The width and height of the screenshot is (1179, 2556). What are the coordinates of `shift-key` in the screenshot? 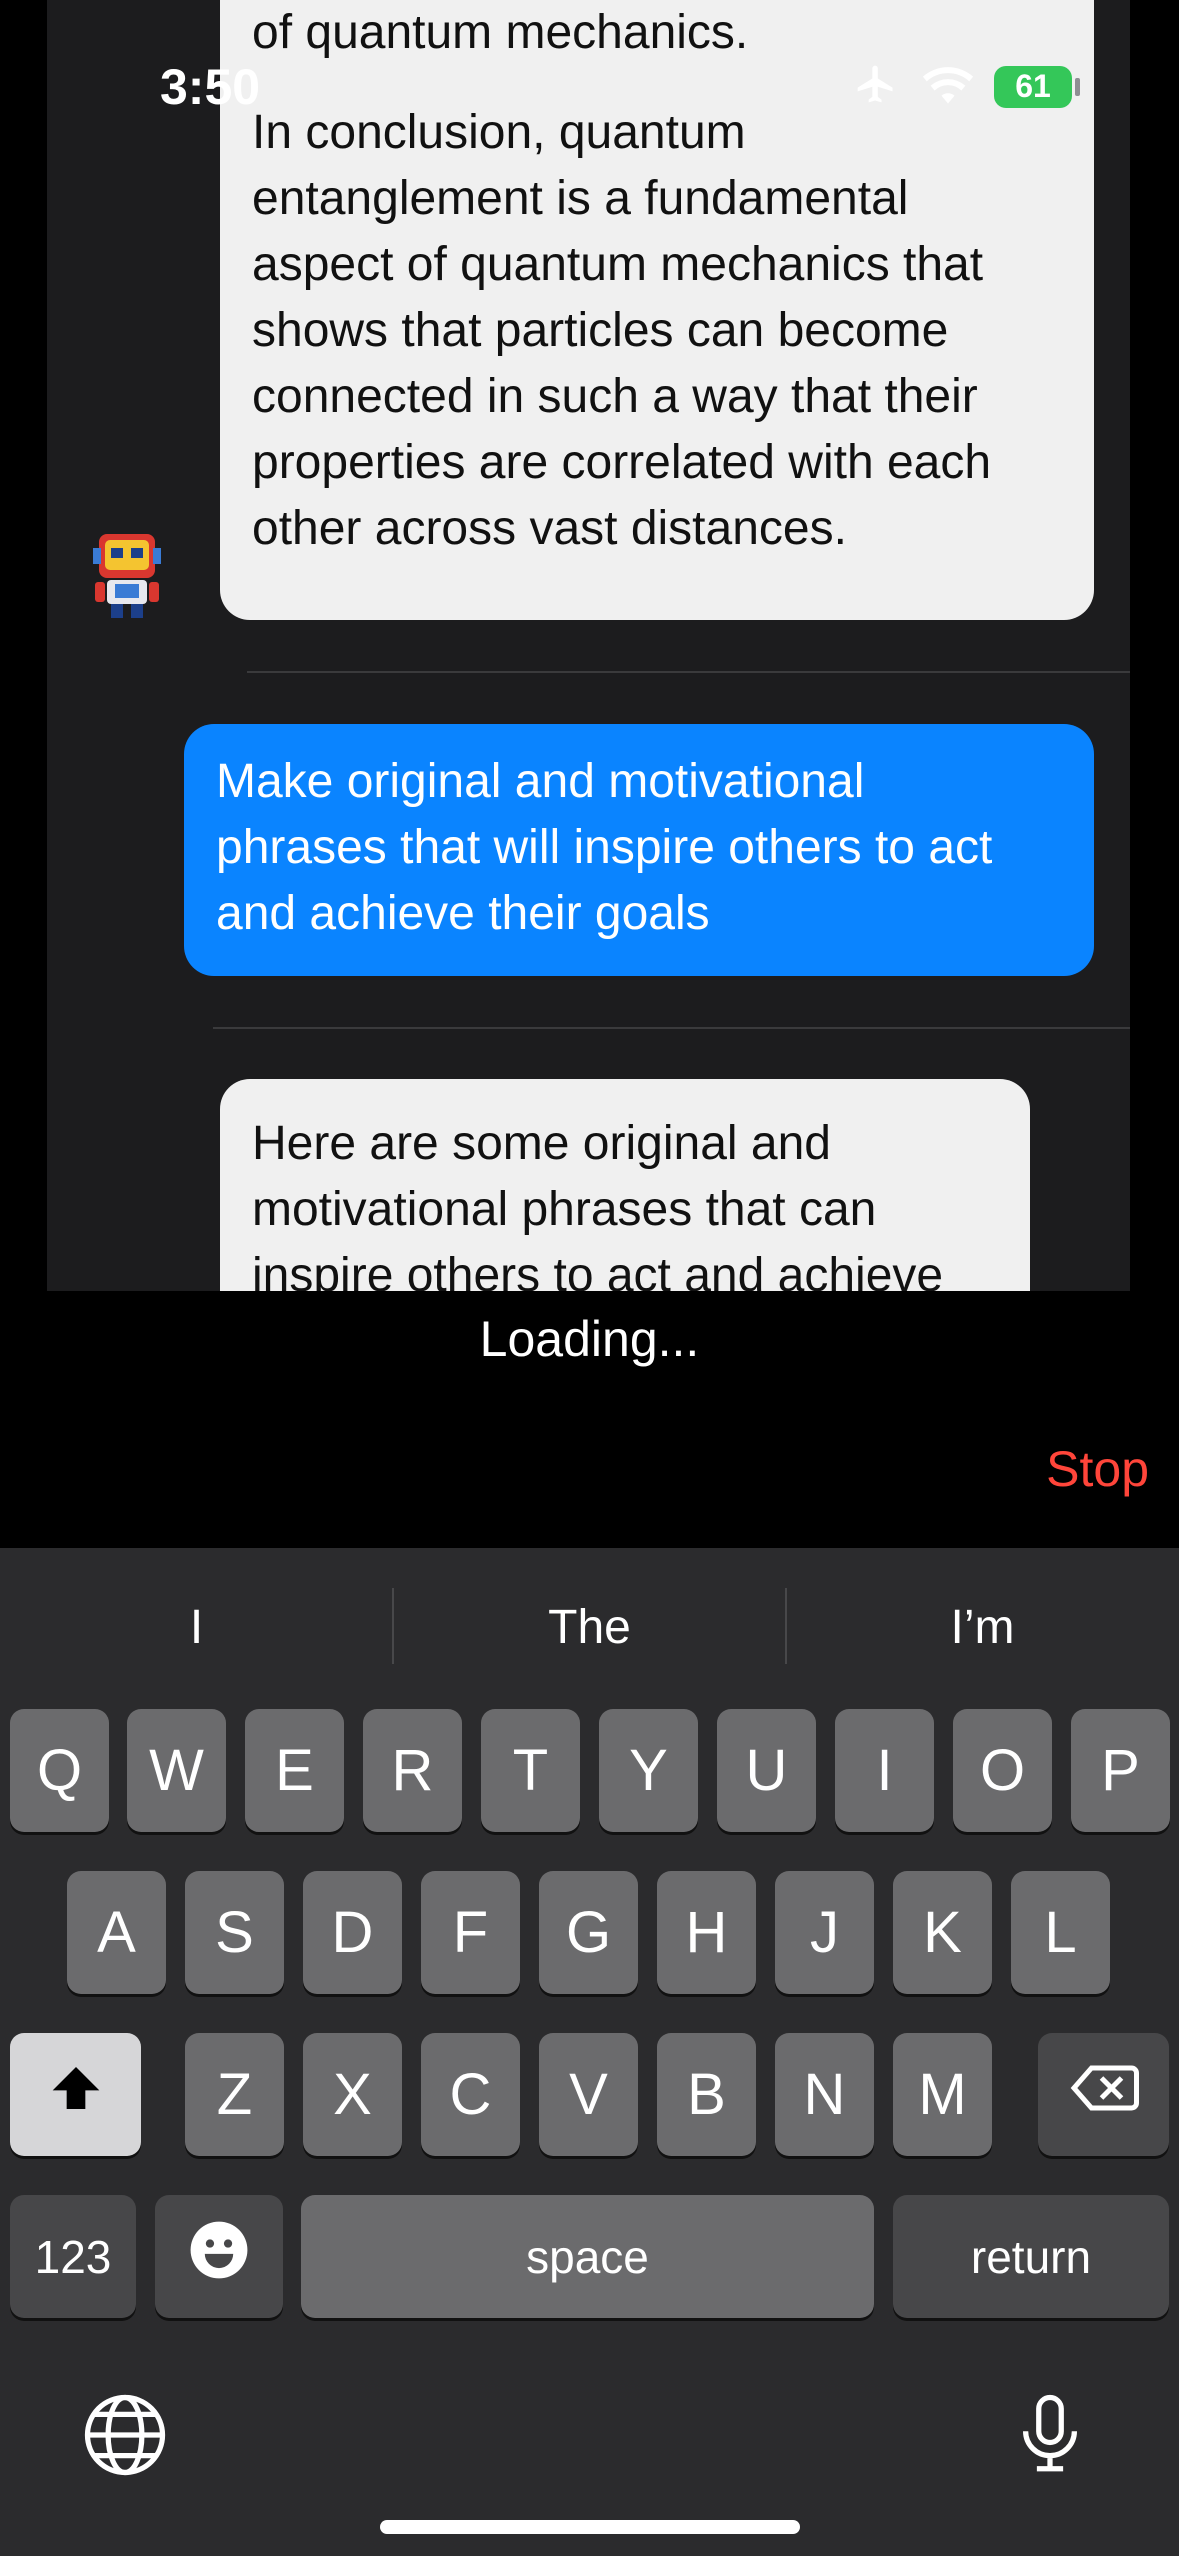 It's located at (75, 2094).